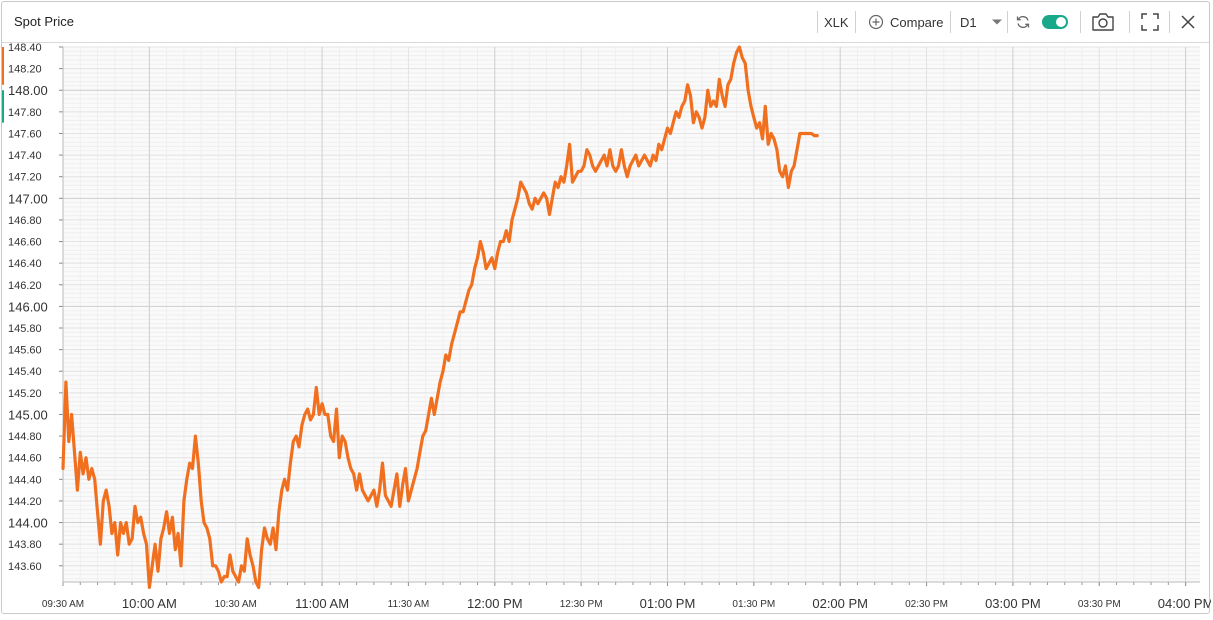 The image size is (1213, 620). I want to click on y-tick-label: 146.20, so click(25, 286).